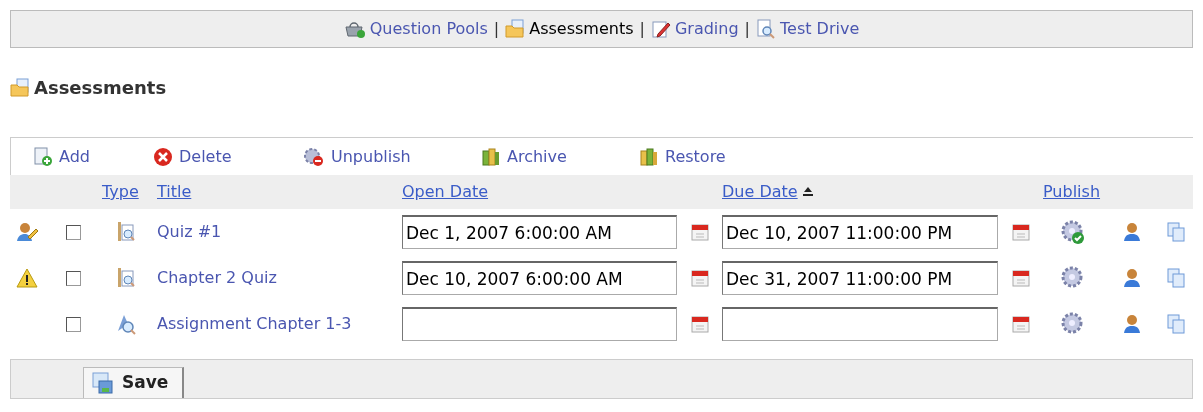 Image resolution: width=1203 pixels, height=412 pixels. I want to click on toolbar-button: Delete, so click(228, 156).